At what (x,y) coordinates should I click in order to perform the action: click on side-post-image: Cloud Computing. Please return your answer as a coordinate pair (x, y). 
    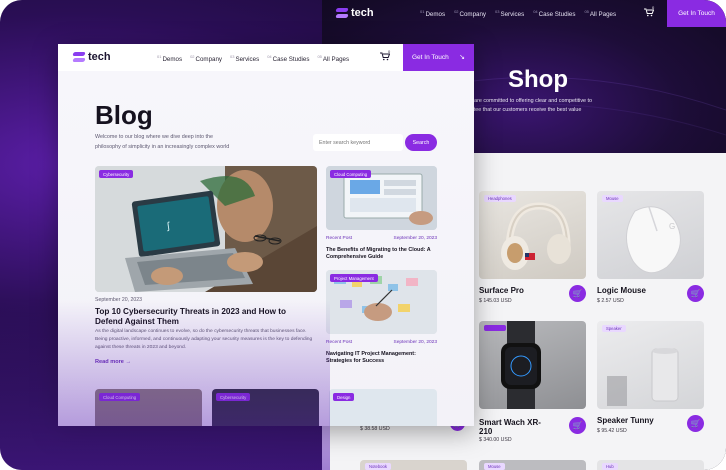
    Looking at the image, I should click on (381, 198).